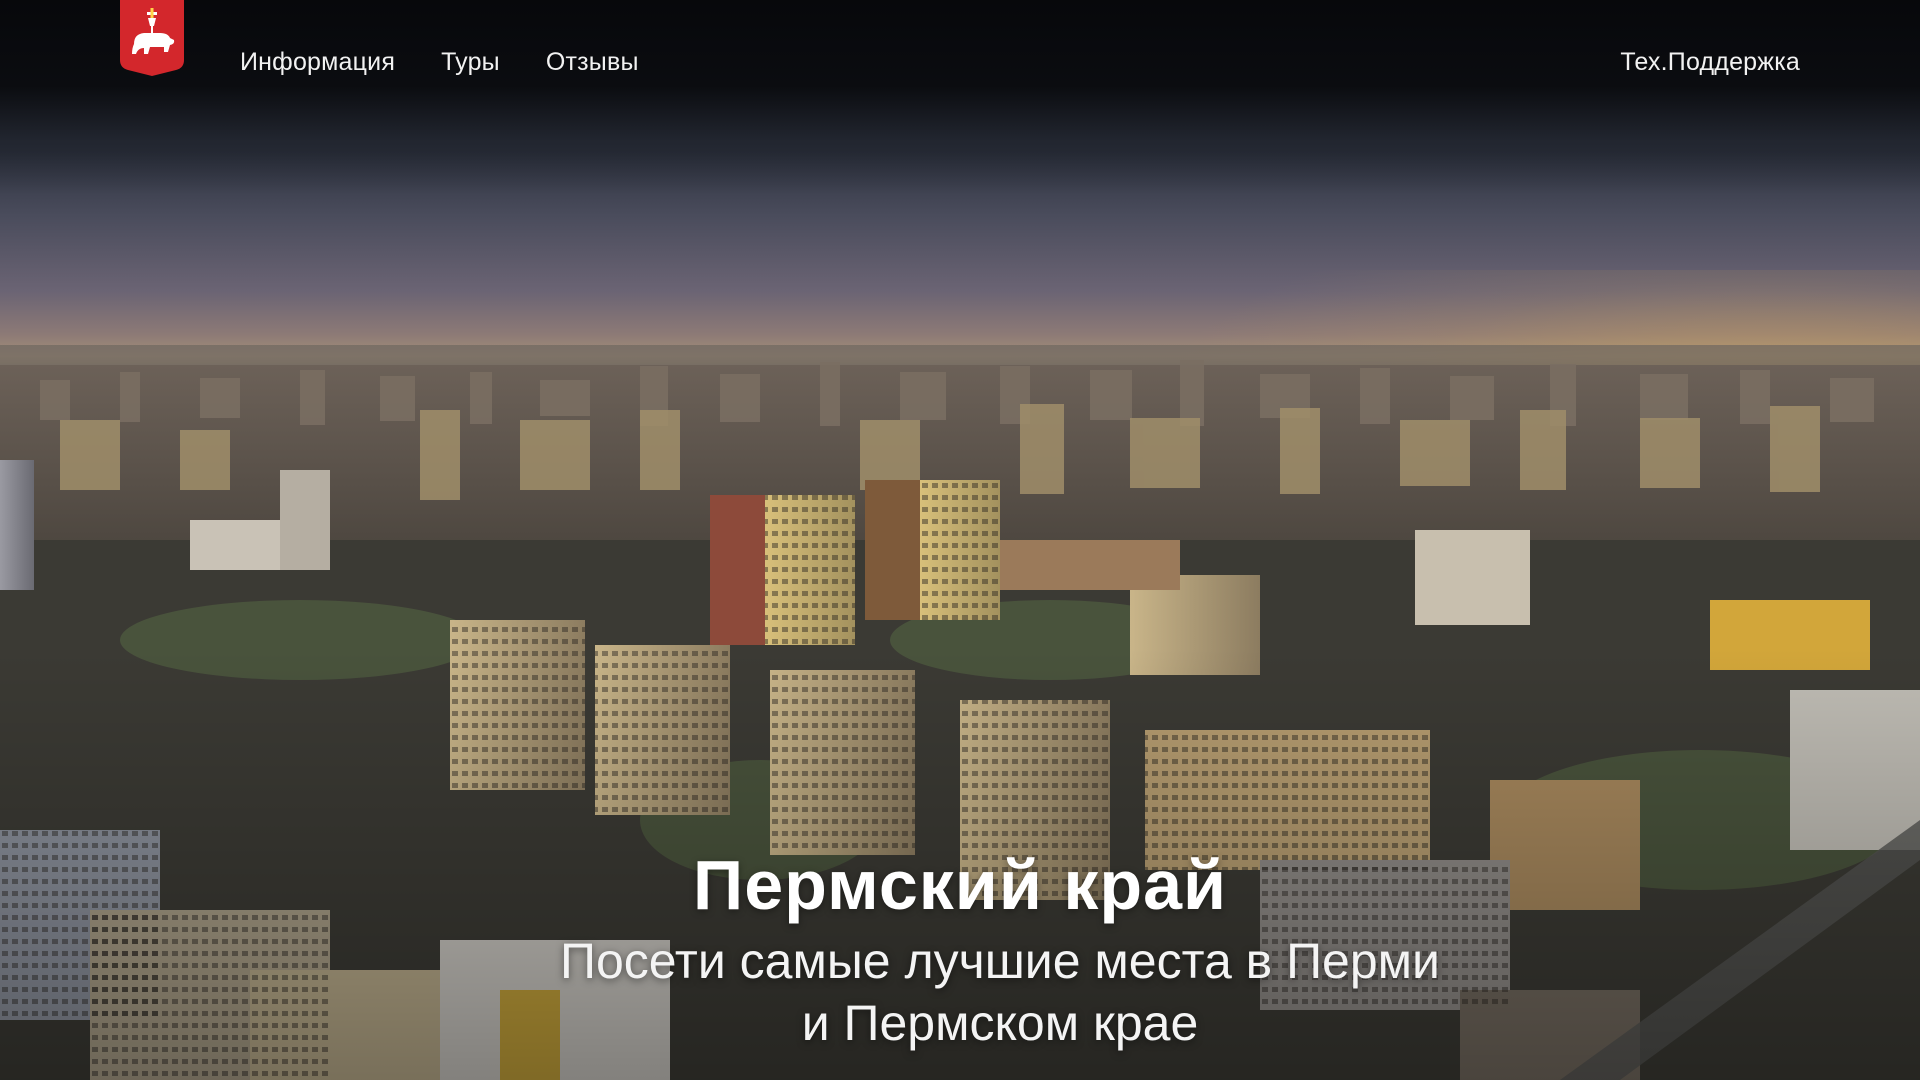 The width and height of the screenshot is (1920, 1080). What do you see at coordinates (960, 885) in the screenshot?
I see `hero-title: Пермский край` at bounding box center [960, 885].